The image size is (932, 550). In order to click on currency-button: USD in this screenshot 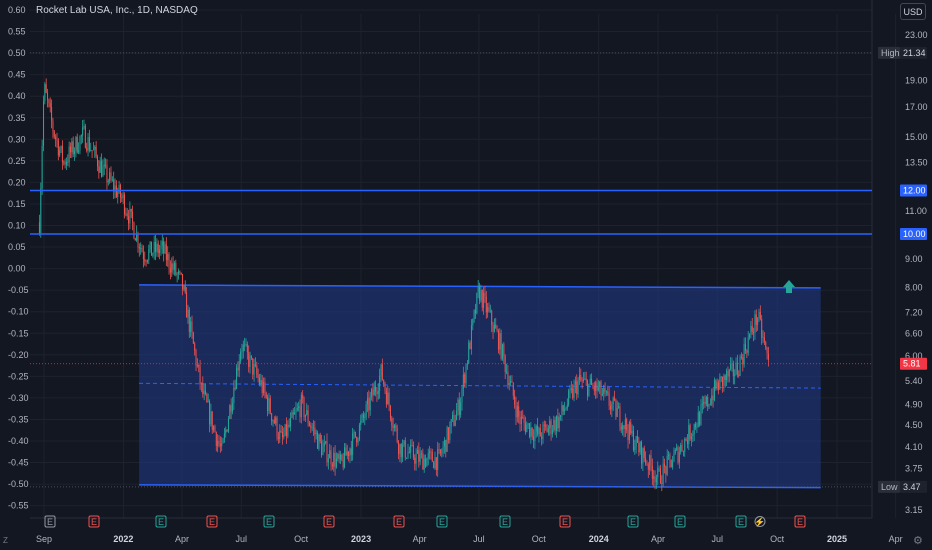, I will do `click(913, 11)`.